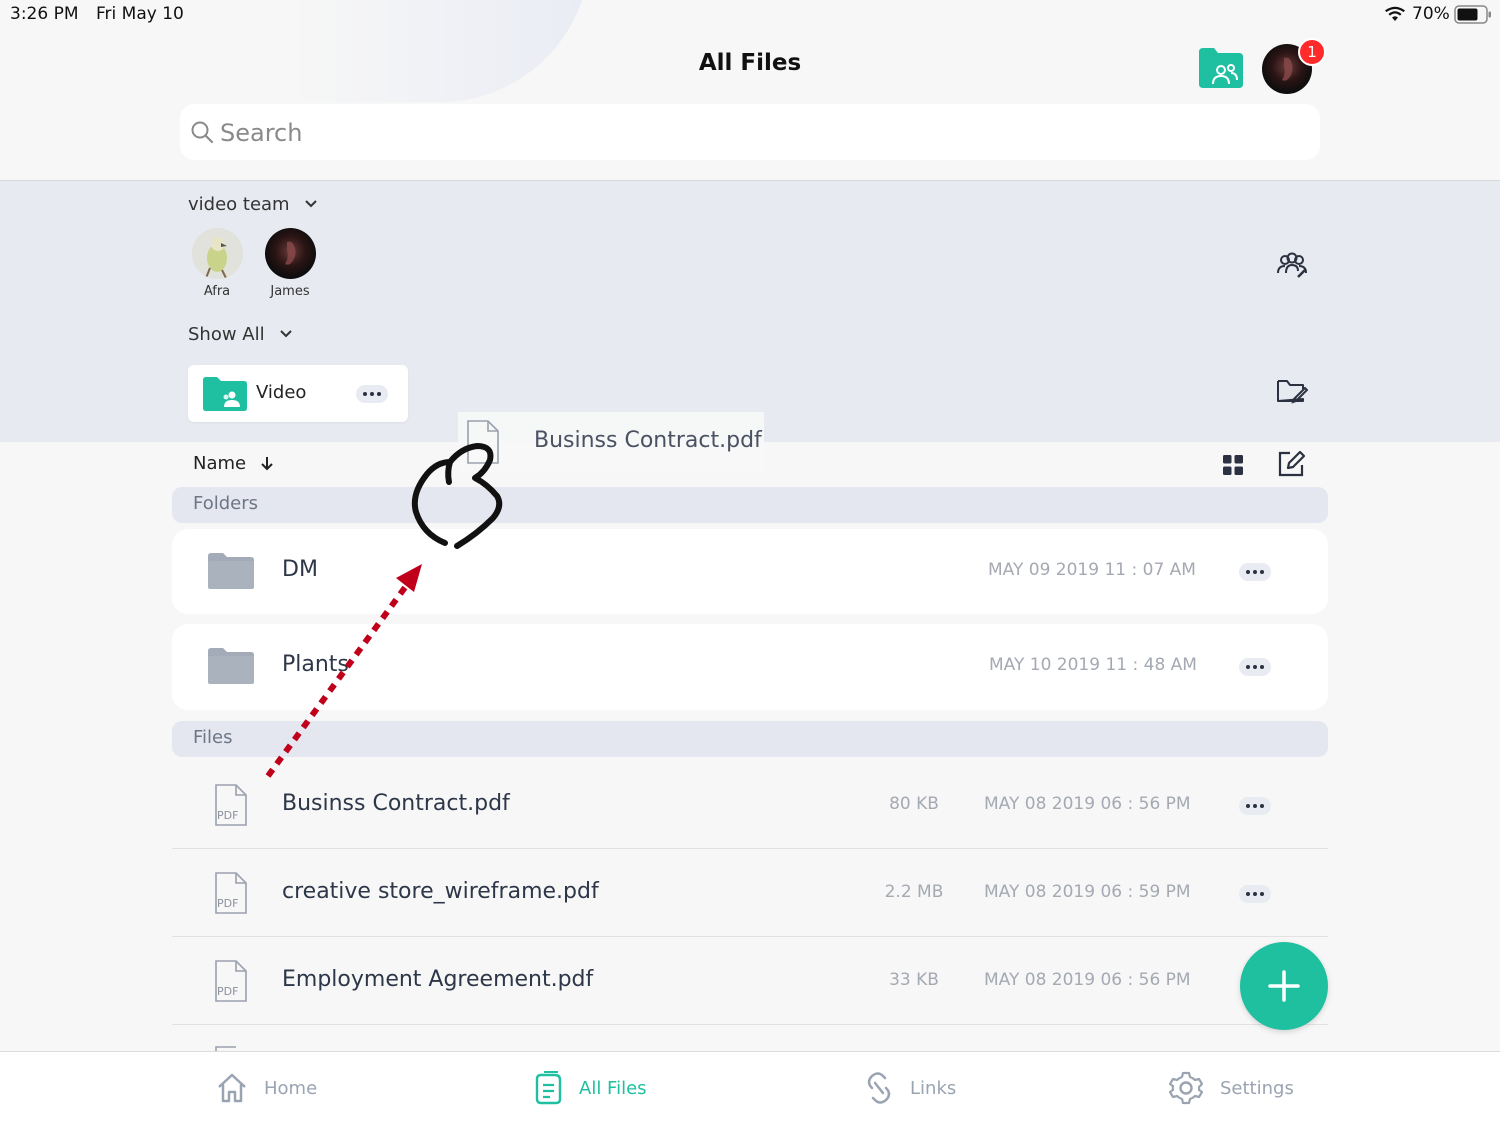 This screenshot has width=1500, height=1126. I want to click on file-date: MAY 08 2019 06 : 59 PM, so click(1087, 892).